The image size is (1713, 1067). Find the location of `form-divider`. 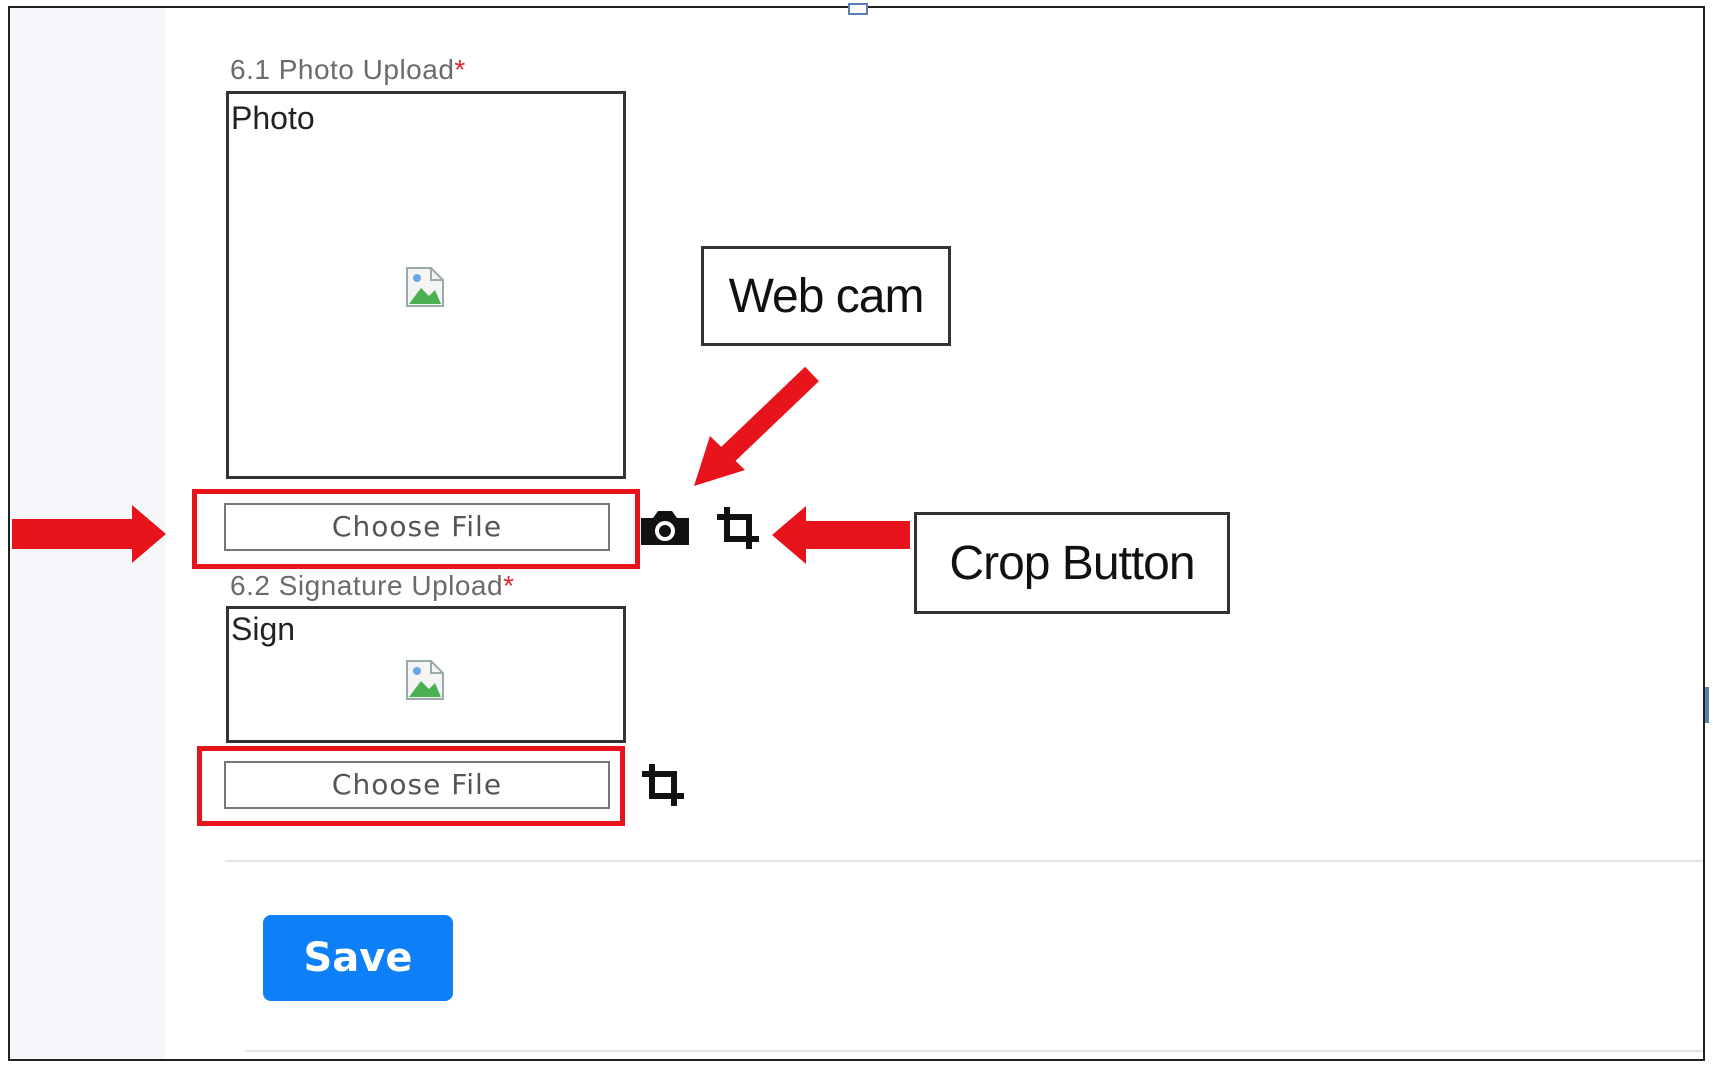

form-divider is located at coordinates (964, 861).